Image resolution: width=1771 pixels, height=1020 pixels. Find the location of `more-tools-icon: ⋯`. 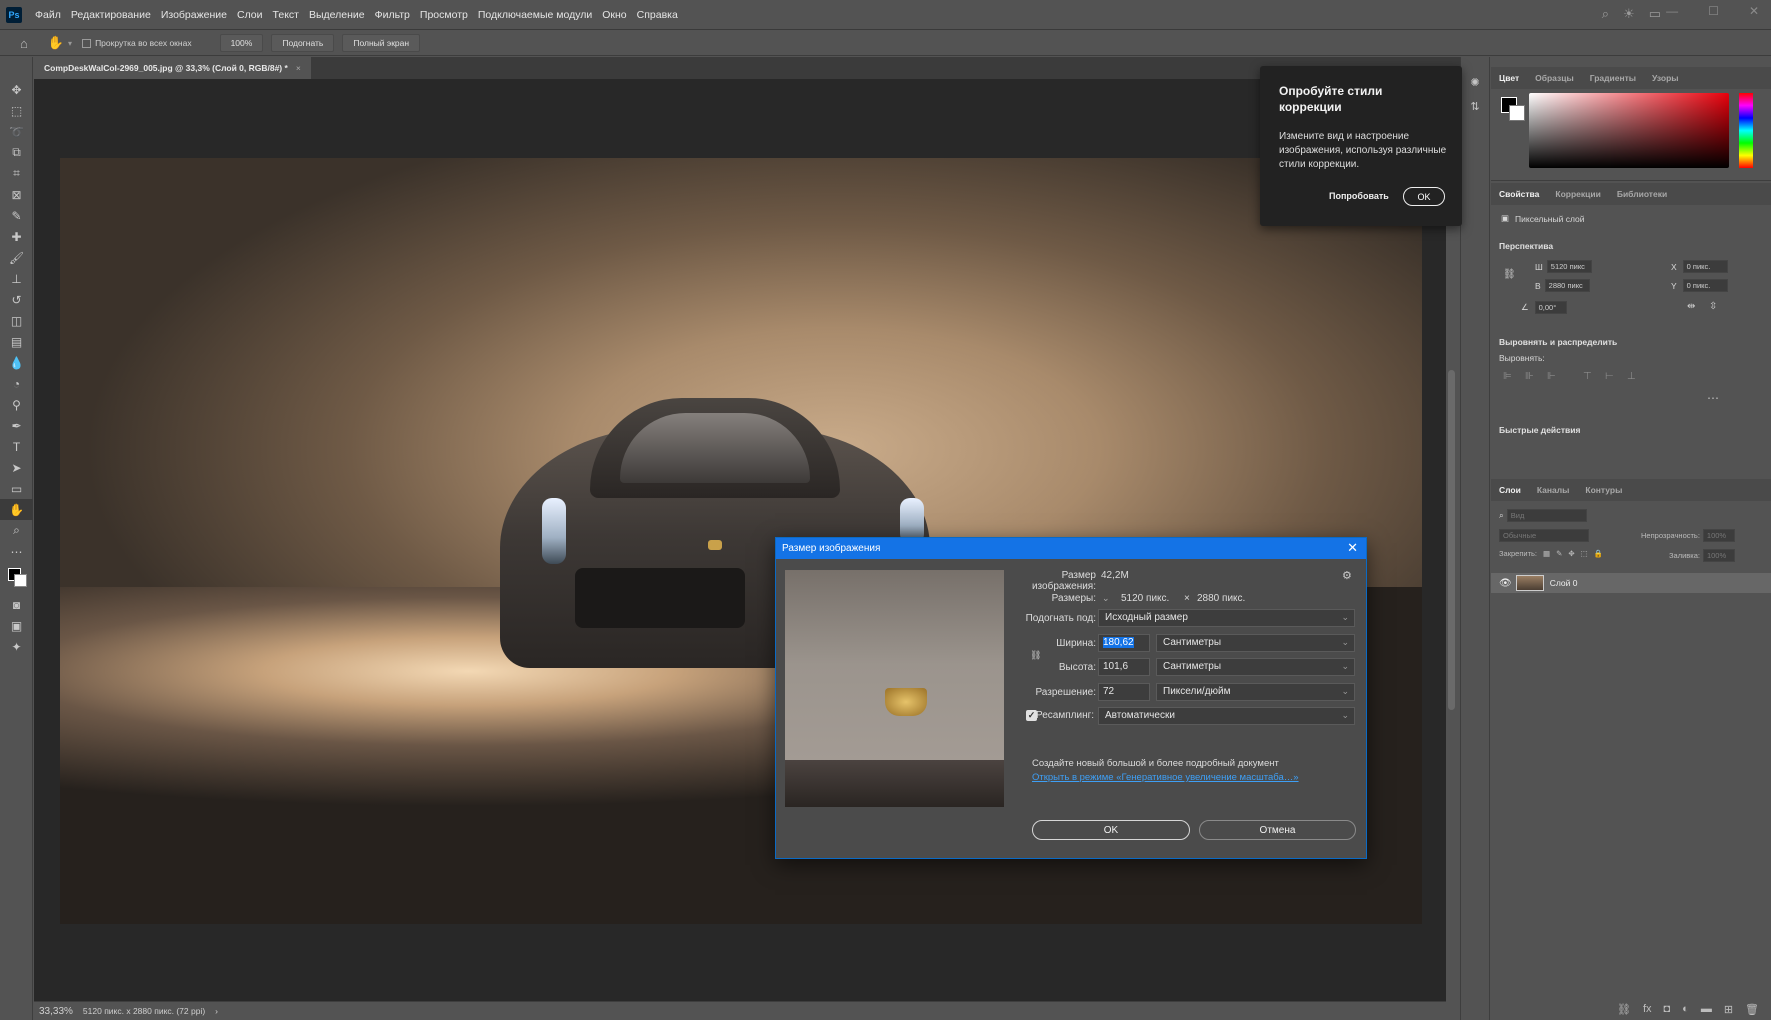

more-tools-icon: ⋯ is located at coordinates (16, 551).